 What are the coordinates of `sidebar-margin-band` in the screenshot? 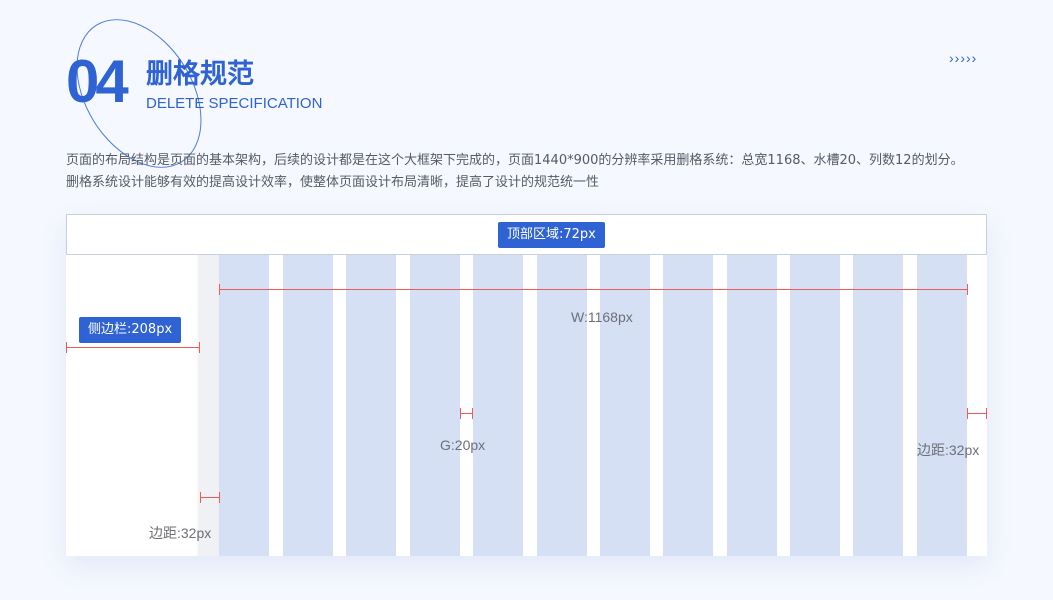 It's located at (209, 405).